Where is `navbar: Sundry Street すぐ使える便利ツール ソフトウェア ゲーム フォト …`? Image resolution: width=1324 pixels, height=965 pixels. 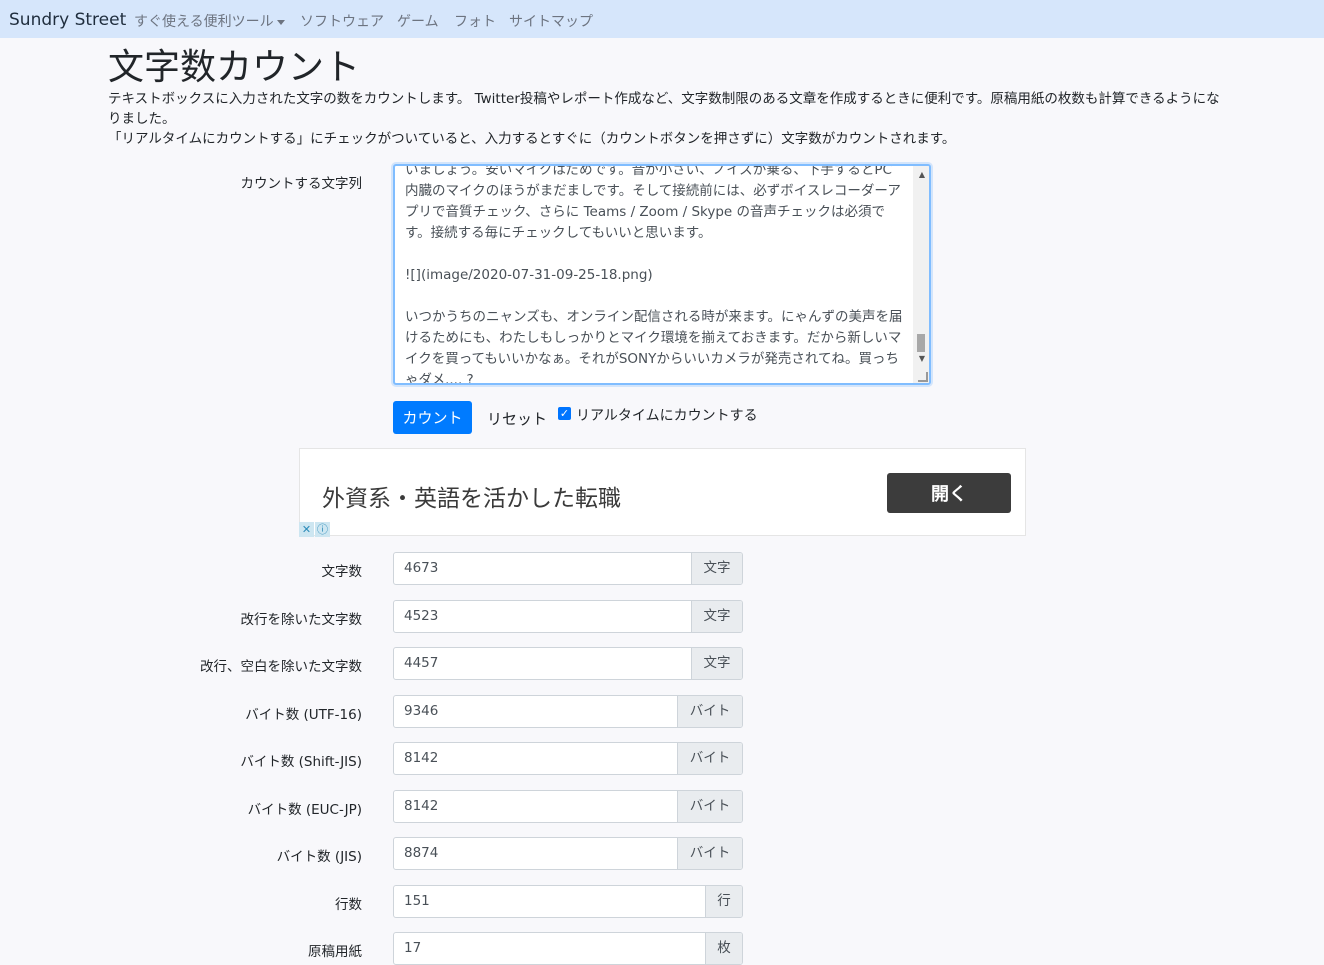
navbar: Sundry Street すぐ使える便利ツール ソフトウェア ゲーム フォト … is located at coordinates (662, 19).